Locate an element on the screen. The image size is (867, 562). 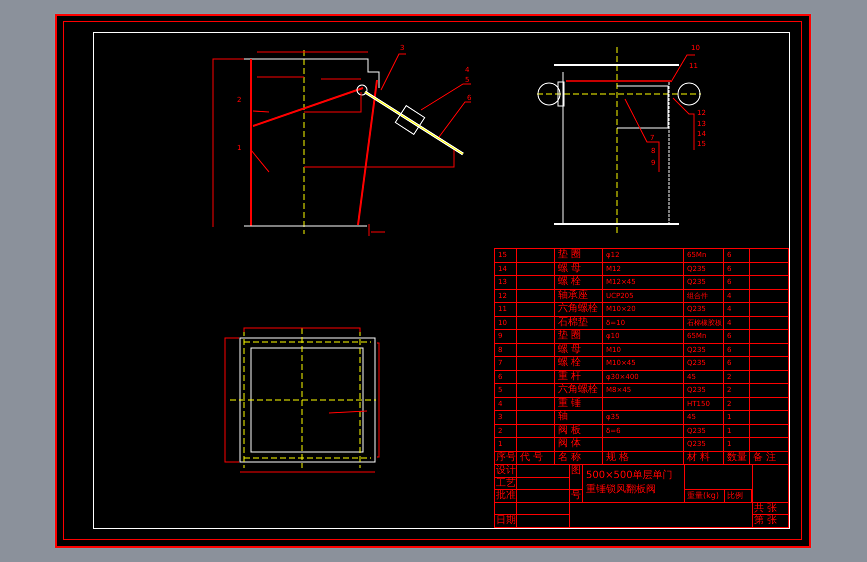
table-cell: 阀 体 is located at coordinates (579, 445).